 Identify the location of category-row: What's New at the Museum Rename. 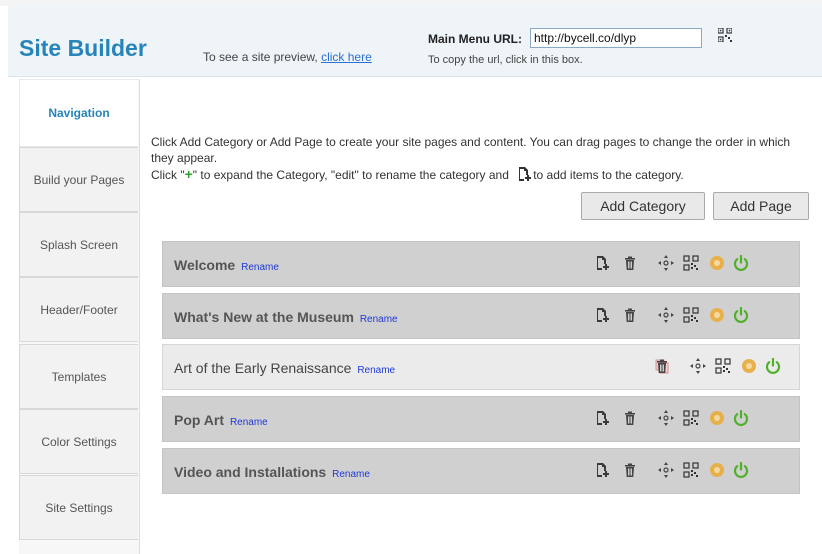
(481, 316).